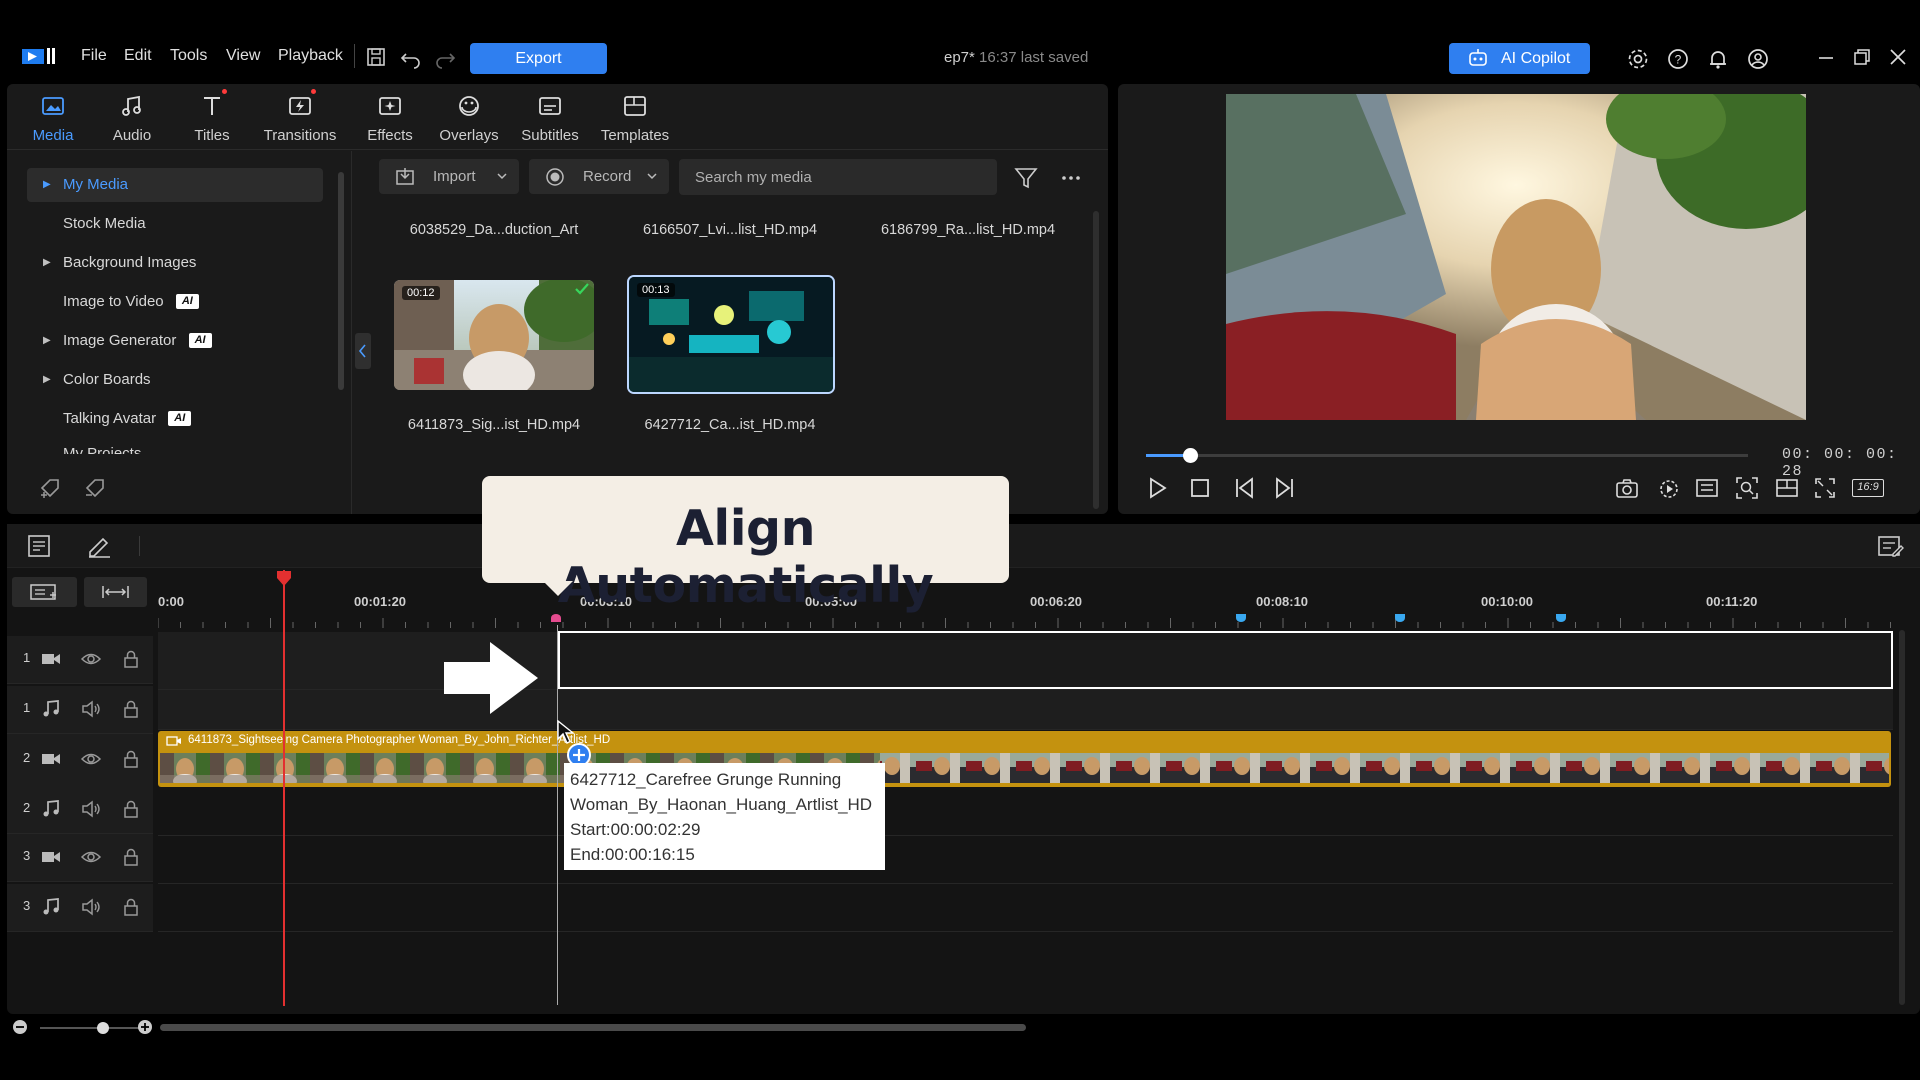 The image size is (1920, 1080). Describe the element at coordinates (1890, 546) in the screenshot. I see `timeline-settings-icon` at that location.